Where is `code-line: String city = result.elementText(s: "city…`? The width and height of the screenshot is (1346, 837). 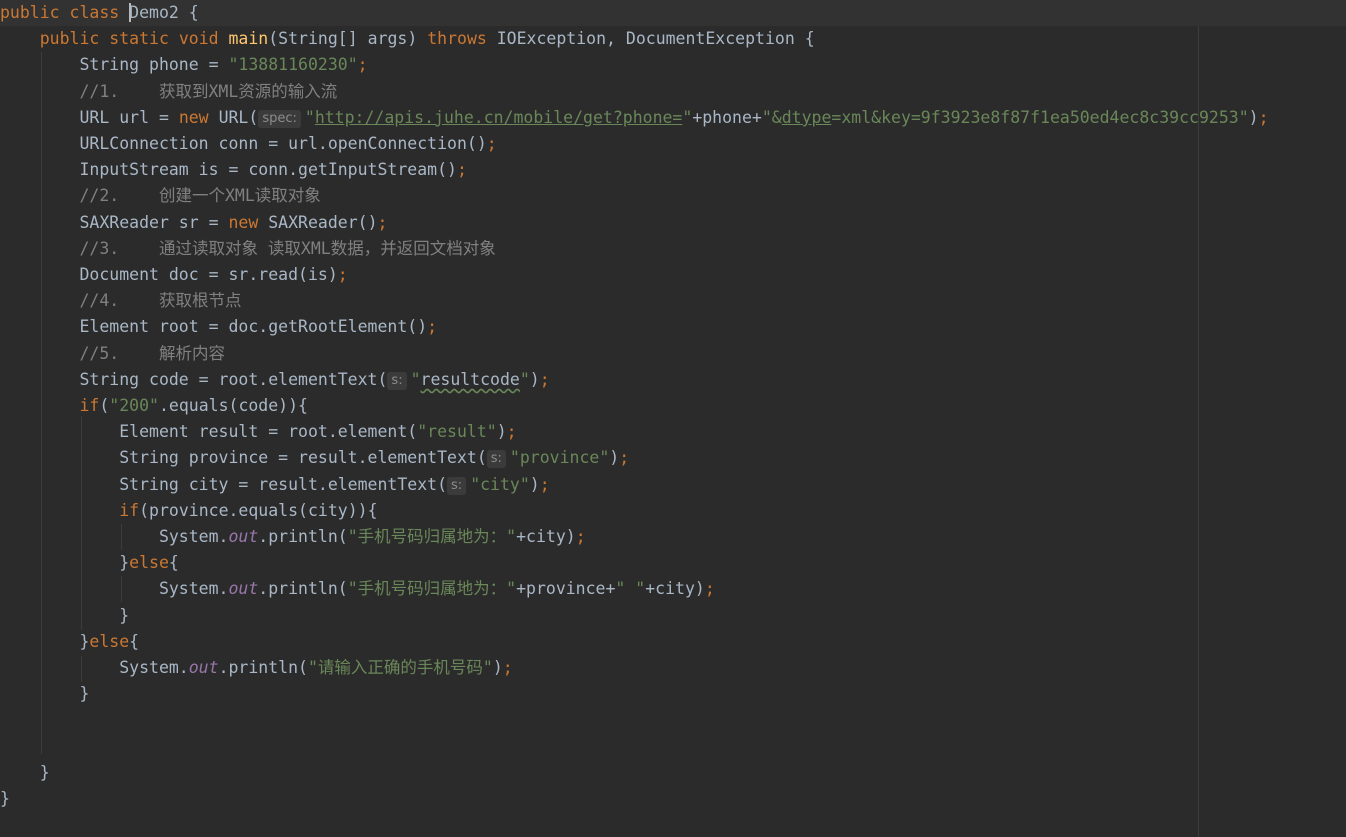 code-line: String city = result.elementText(s: "city… is located at coordinates (673, 485).